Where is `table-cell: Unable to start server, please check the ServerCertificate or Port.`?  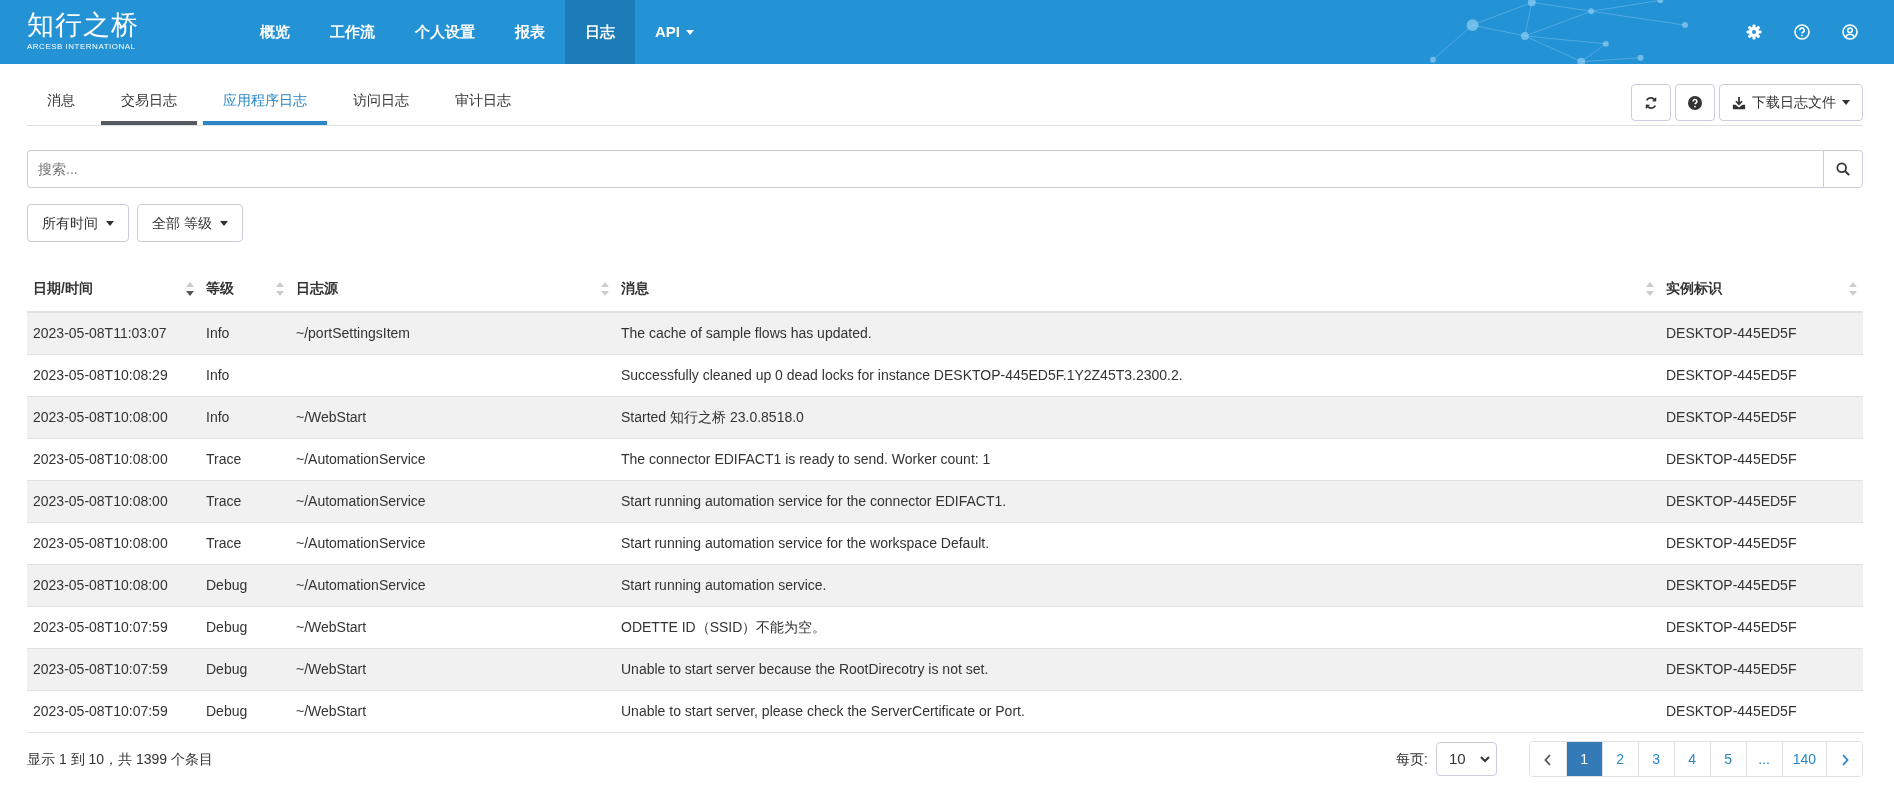
table-cell: Unable to start server, please check the ServerCertificate or Port. is located at coordinates (823, 711).